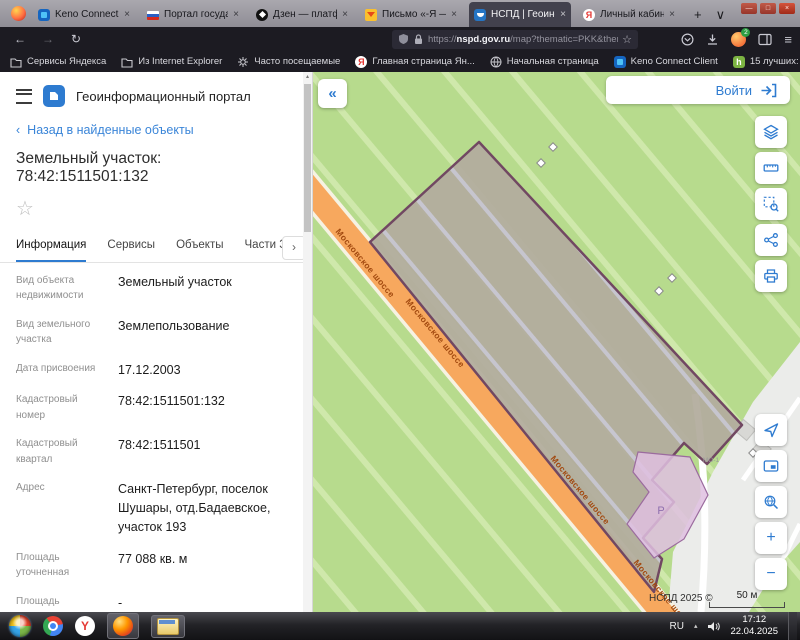 Image resolution: width=800 pixels, height=640 pixels. What do you see at coordinates (20, 39) in the screenshot?
I see `back-icon: ←` at bounding box center [20, 39].